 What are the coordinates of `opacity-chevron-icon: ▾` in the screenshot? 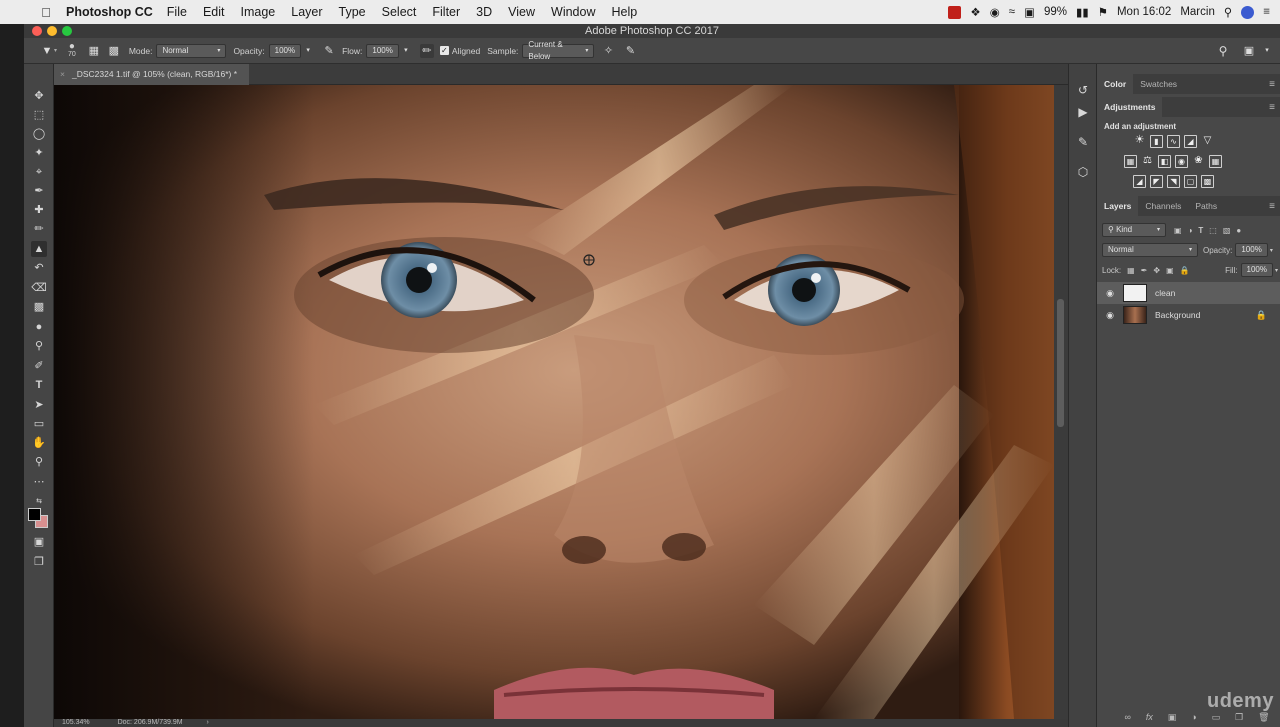 It's located at (1271, 250).